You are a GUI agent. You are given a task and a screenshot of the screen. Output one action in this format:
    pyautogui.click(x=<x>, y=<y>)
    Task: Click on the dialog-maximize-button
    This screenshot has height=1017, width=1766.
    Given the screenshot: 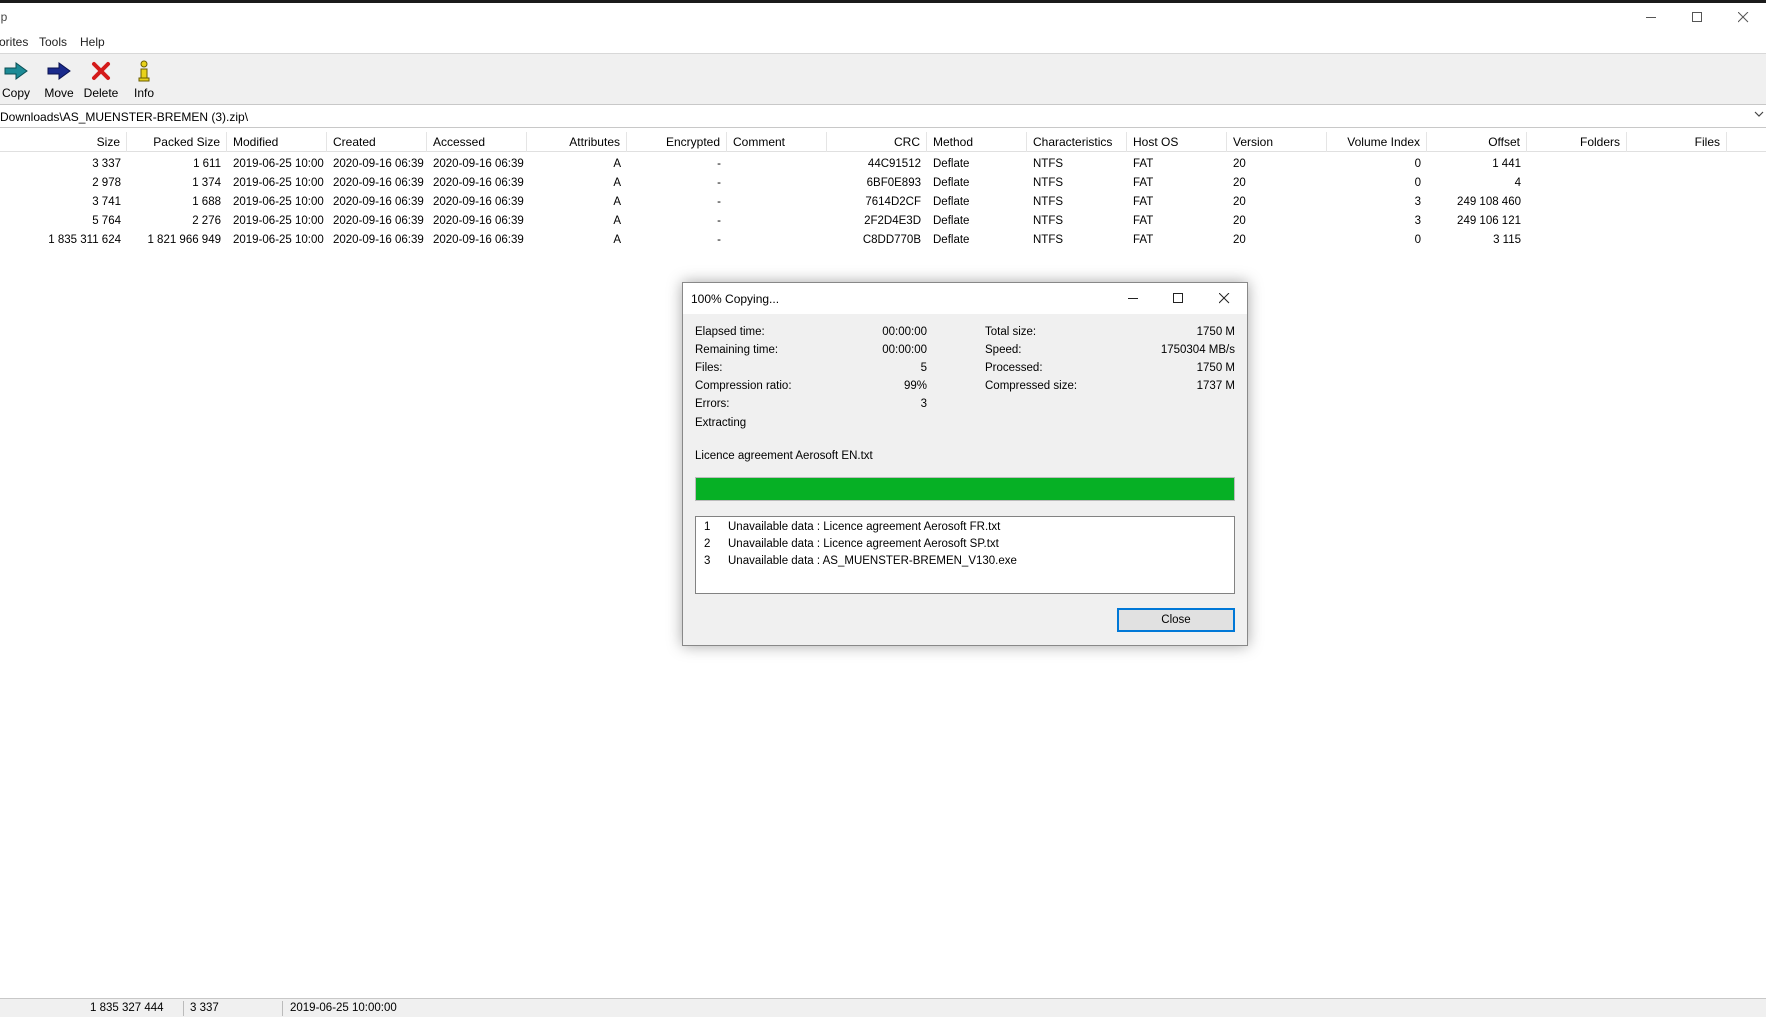 What is the action you would take?
    pyautogui.click(x=1178, y=298)
    